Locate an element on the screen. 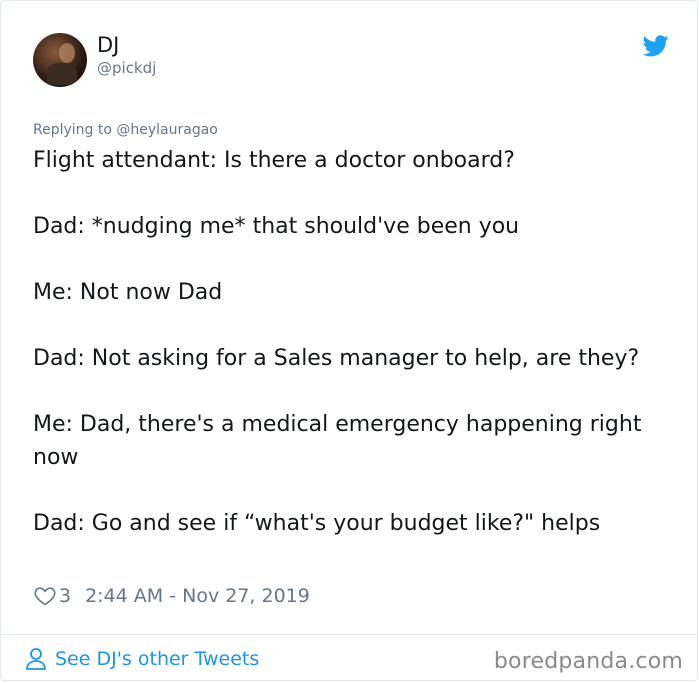 Image resolution: width=700 pixels, height=683 pixels. tweet-timestamp: 2:44 AM - Nov 27, 2019 is located at coordinates (197, 596).